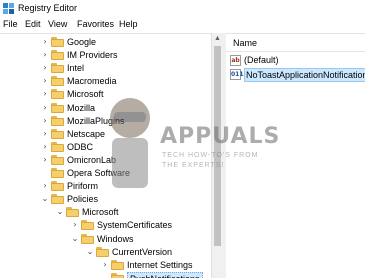 This screenshot has width=365, height=278. Describe the element at coordinates (245, 43) in the screenshot. I see `column-header-label: Name` at that location.